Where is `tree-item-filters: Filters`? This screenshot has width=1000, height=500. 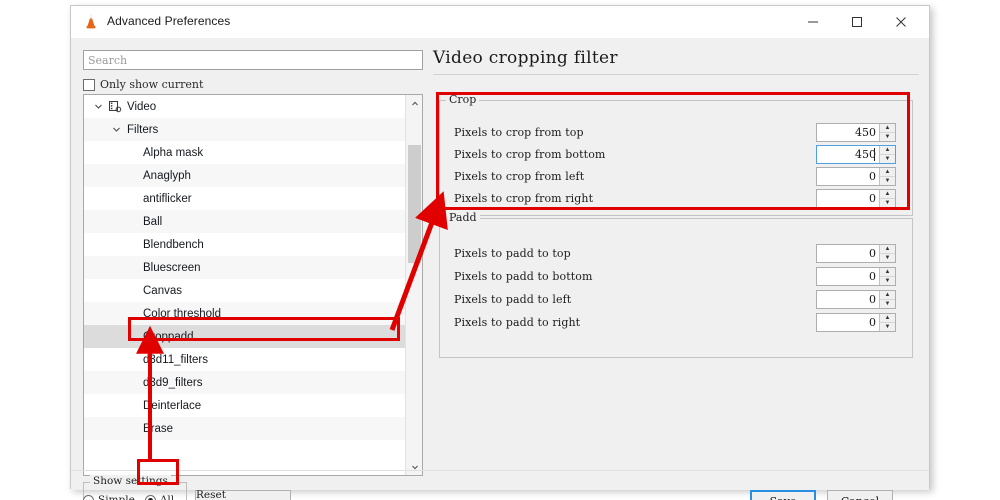
tree-item-filters: Filters is located at coordinates (245, 129).